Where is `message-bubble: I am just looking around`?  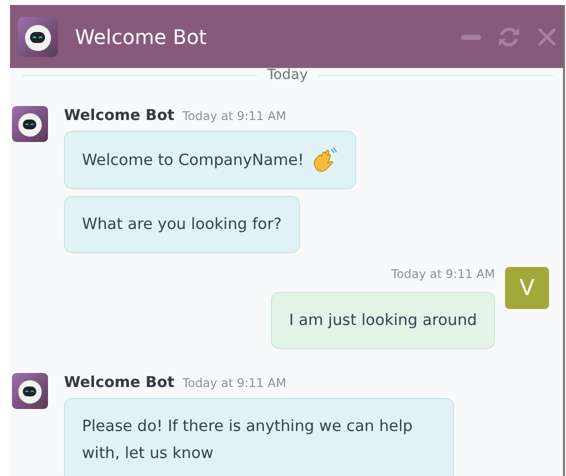
message-bubble: I am just looking around is located at coordinates (383, 320).